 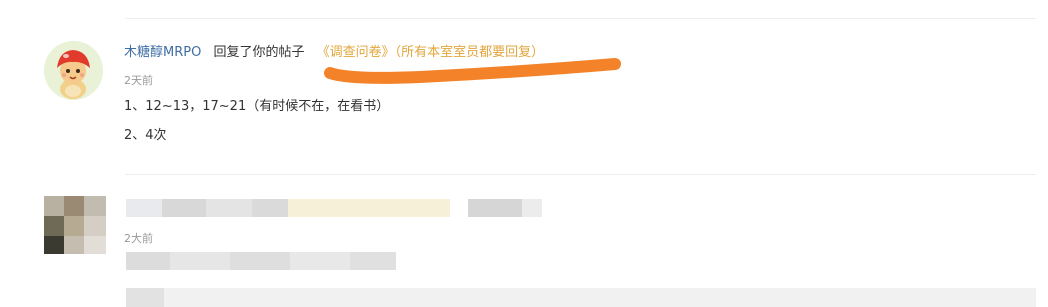 I want to click on avatar-character-icon, so click(x=73, y=70).